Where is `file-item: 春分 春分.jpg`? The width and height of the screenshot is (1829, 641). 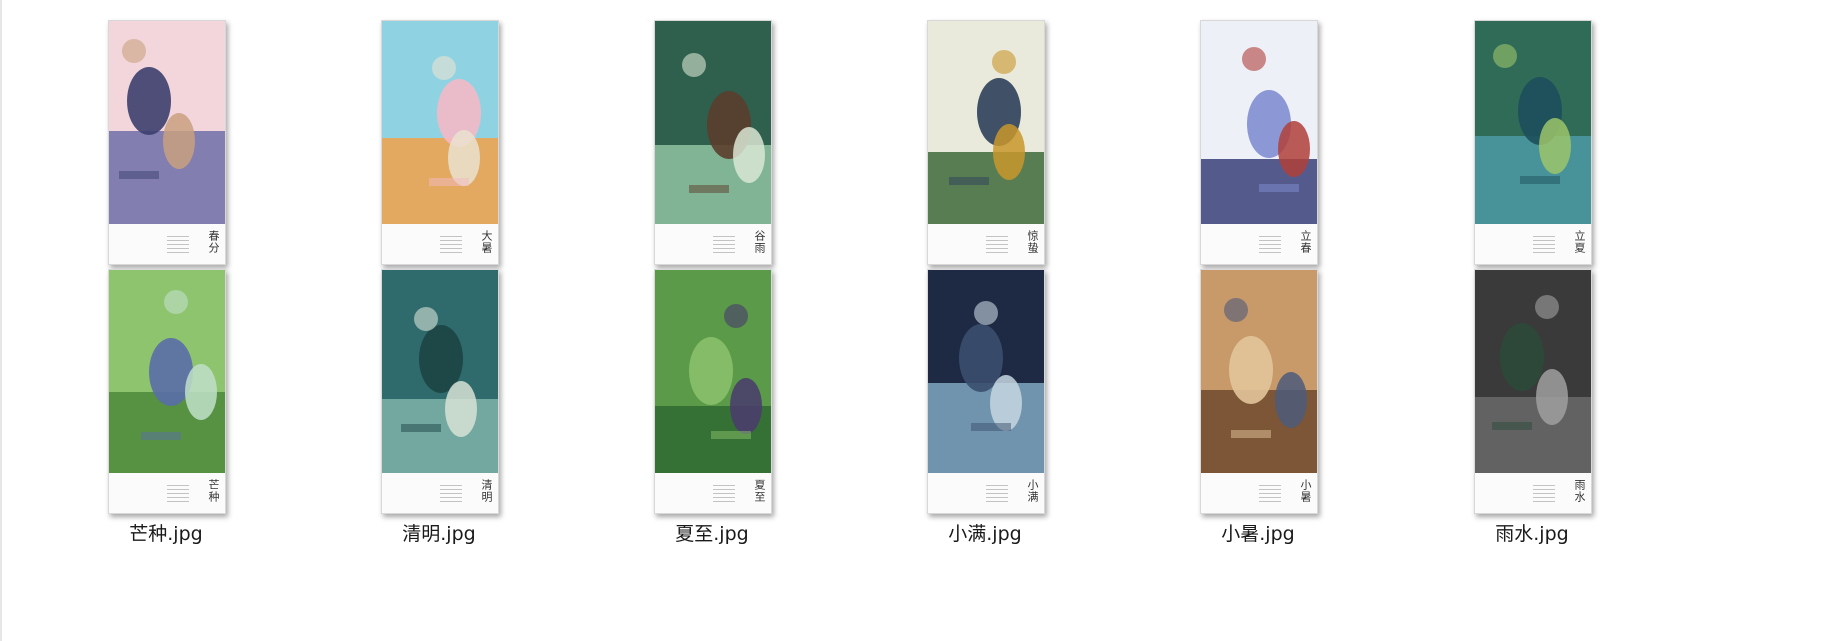
file-item: 春分 春分.jpg is located at coordinates (166, 162).